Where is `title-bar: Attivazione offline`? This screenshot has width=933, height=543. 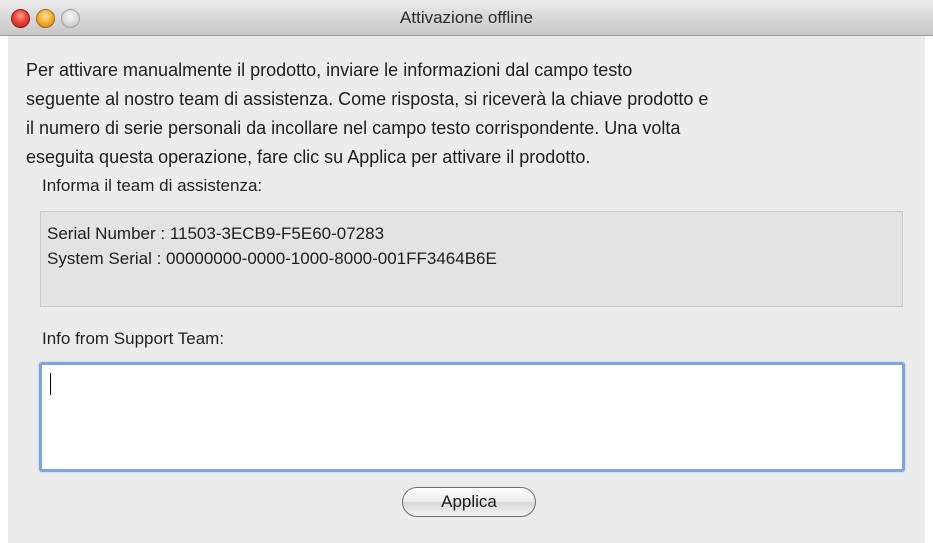
title-bar: Attivazione offline is located at coordinates (466, 18).